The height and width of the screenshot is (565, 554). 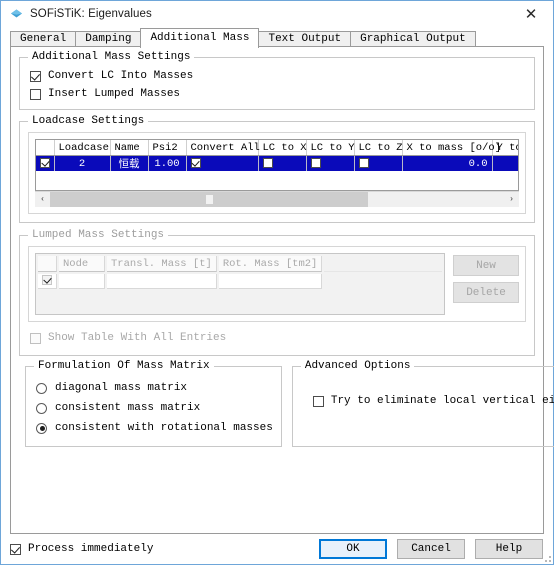 I want to click on cancel-button: Cancel, so click(x=431, y=549).